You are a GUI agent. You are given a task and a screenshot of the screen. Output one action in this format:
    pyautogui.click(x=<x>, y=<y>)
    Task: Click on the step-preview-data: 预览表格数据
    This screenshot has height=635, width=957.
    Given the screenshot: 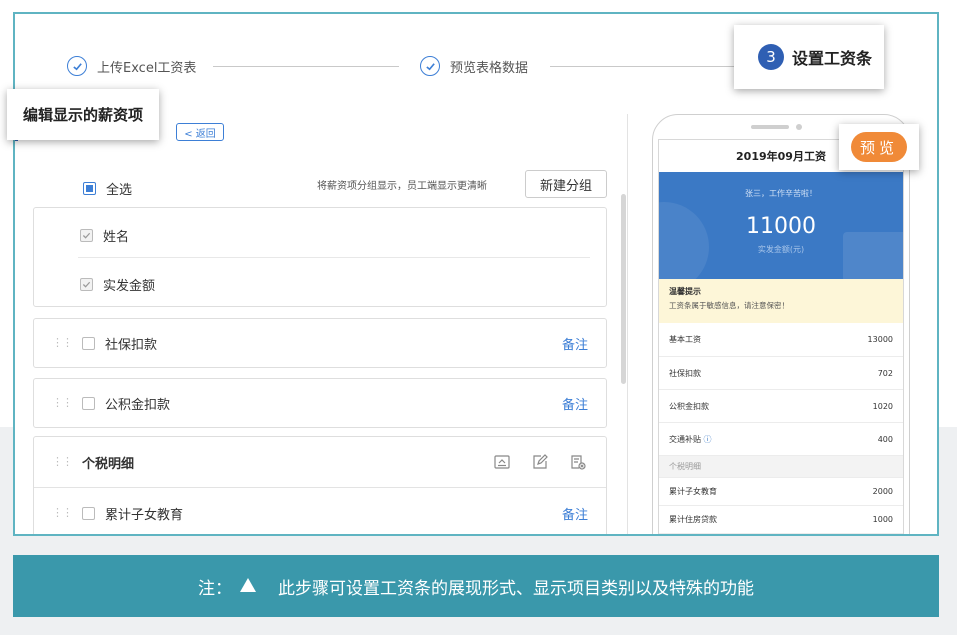 What is the action you would take?
    pyautogui.click(x=474, y=66)
    